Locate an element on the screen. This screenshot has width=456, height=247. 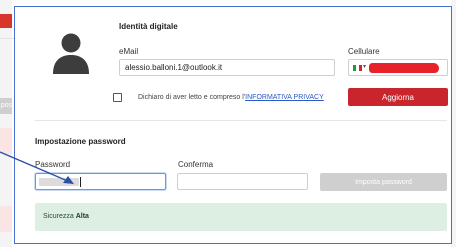
background-red-bar is located at coordinates (6, 21).